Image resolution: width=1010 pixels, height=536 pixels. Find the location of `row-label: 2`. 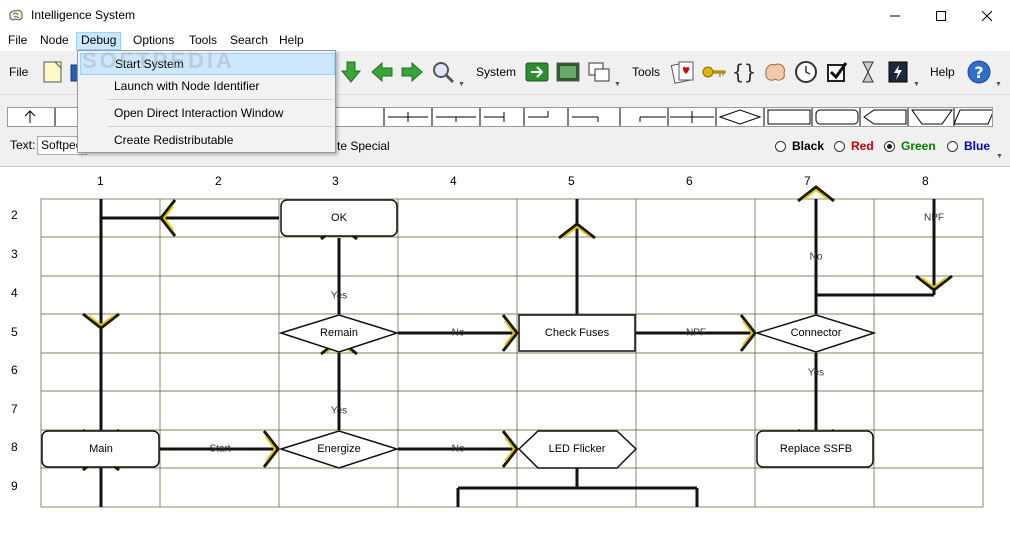

row-label: 2 is located at coordinates (14, 215).